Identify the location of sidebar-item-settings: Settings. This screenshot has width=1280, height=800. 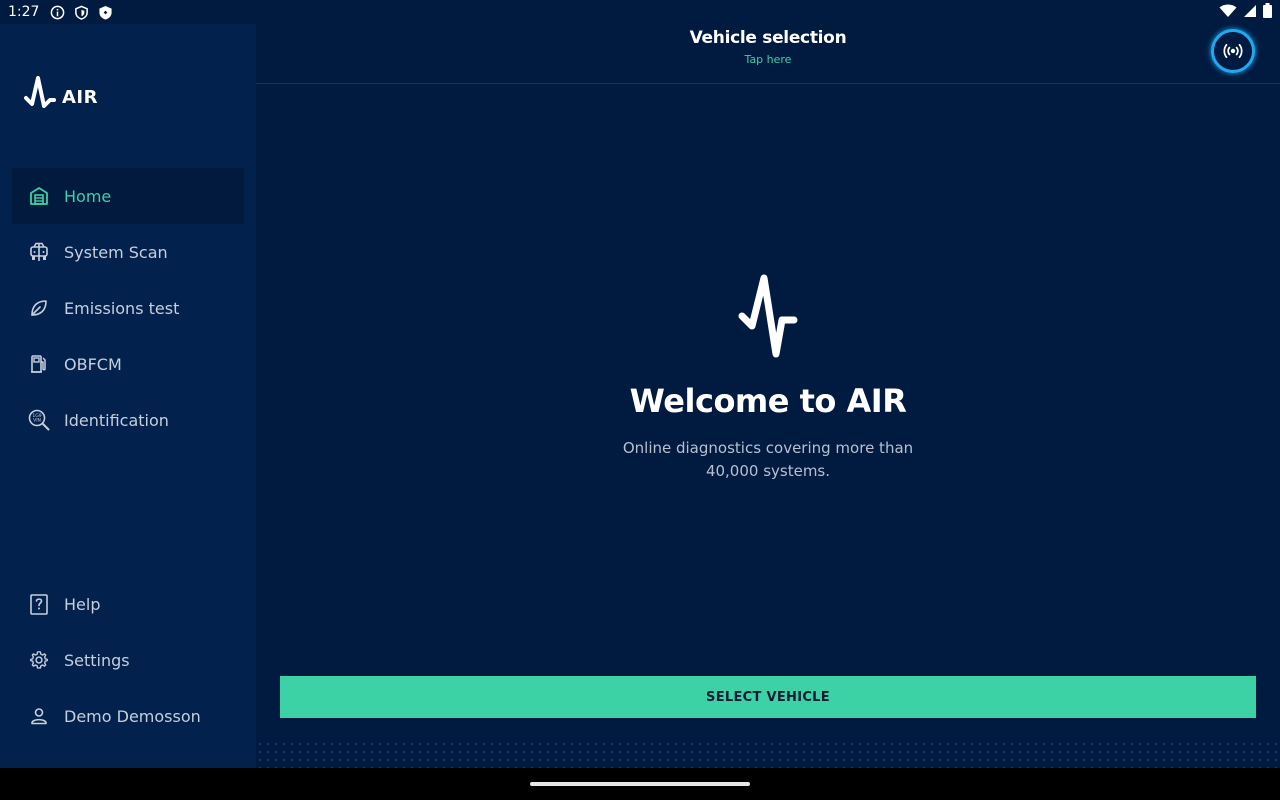
(128, 660).